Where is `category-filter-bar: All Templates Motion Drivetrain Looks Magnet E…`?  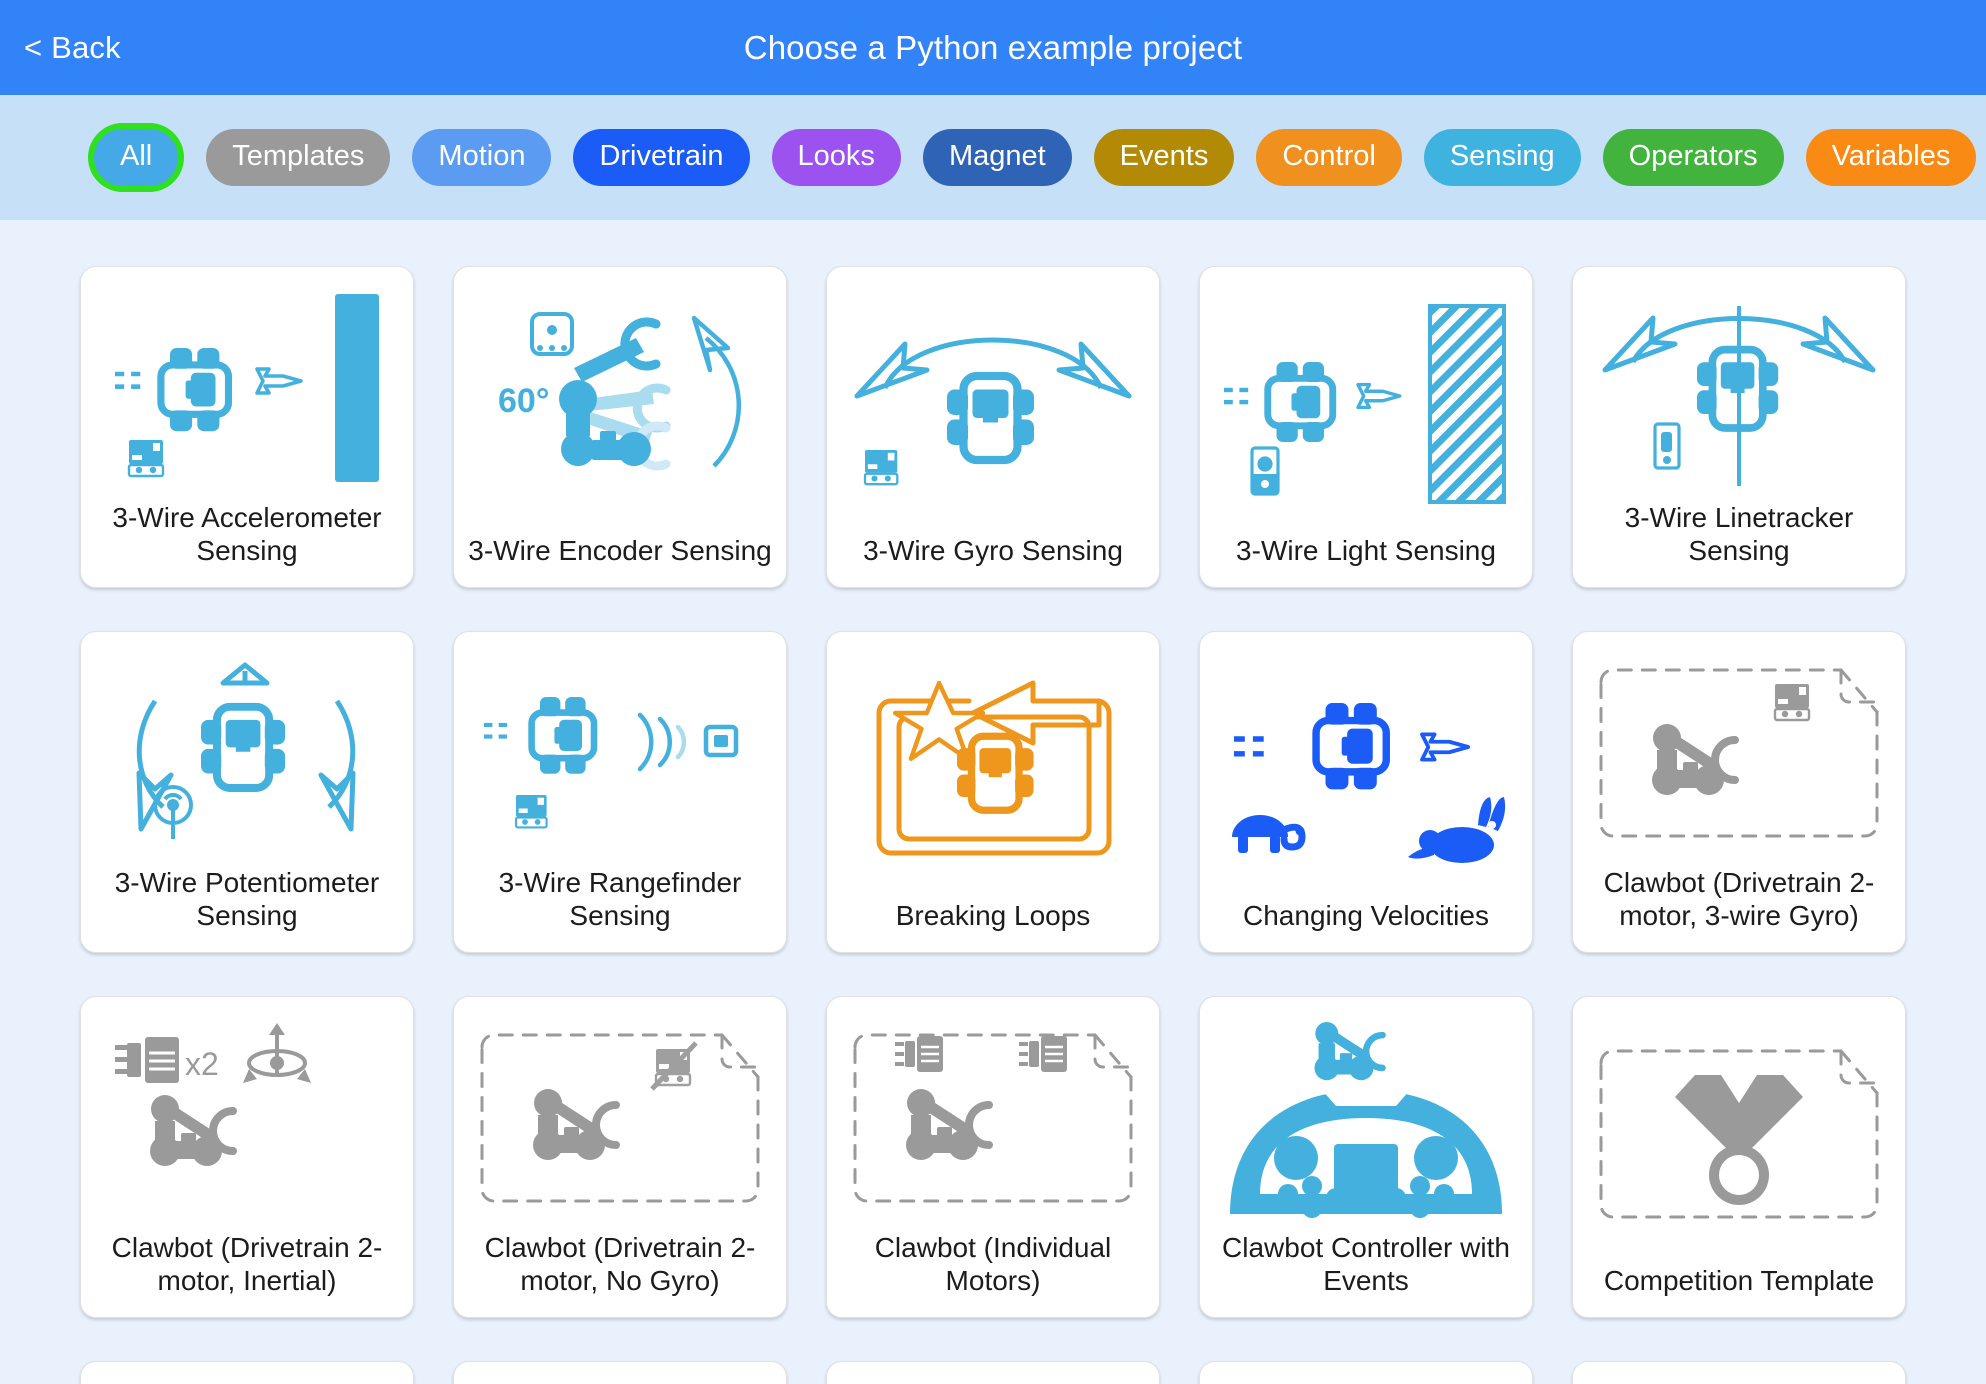
category-filter-bar: All Templates Motion Drivetrain Looks Magnet E… is located at coordinates (993, 157).